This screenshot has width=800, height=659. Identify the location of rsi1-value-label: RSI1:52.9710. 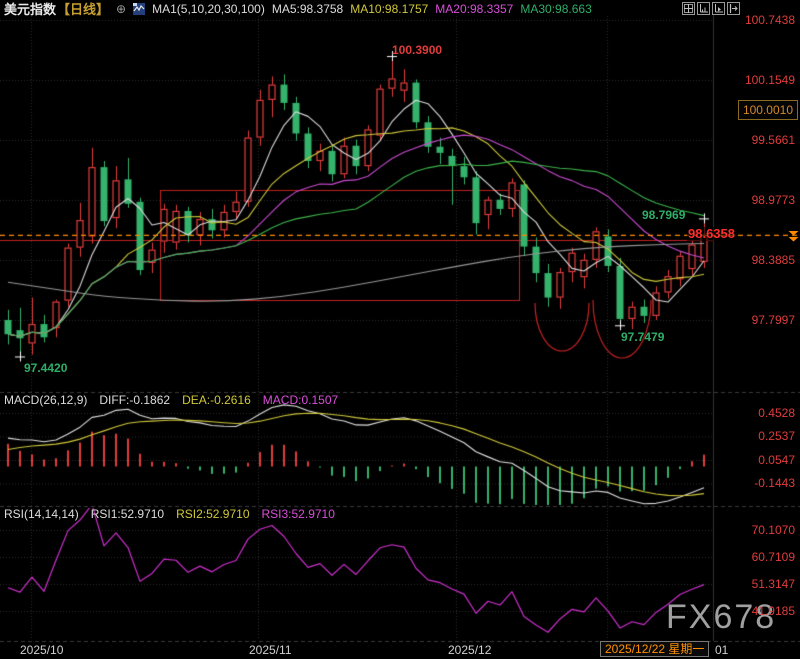
(127, 514).